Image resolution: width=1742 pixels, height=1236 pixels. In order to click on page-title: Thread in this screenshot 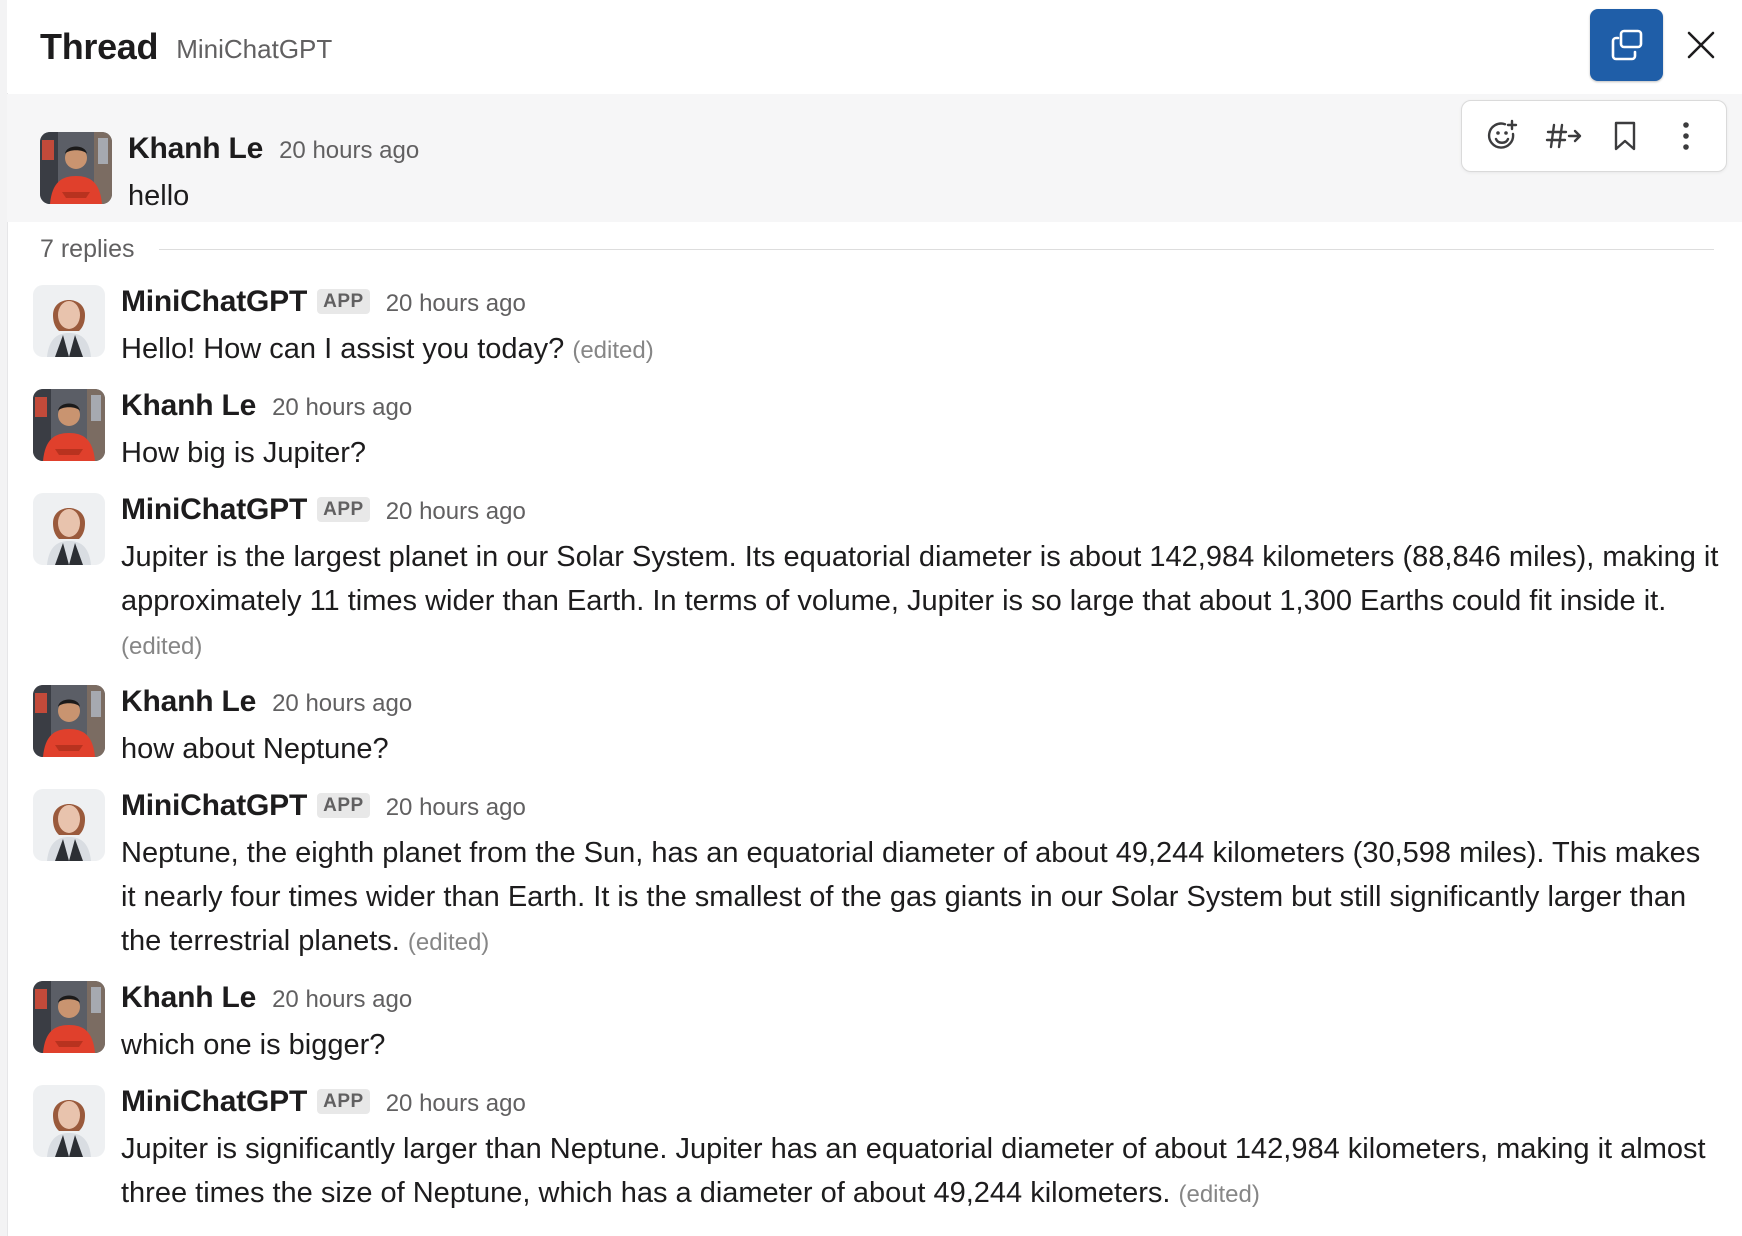, I will do `click(99, 46)`.